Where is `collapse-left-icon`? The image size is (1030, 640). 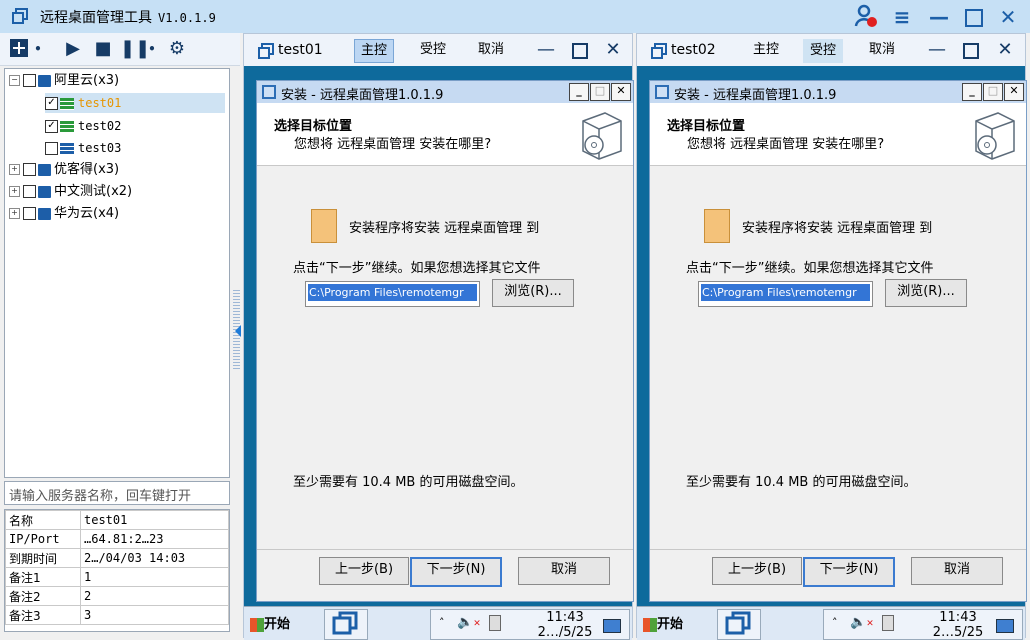
collapse-left-icon is located at coordinates (238, 331).